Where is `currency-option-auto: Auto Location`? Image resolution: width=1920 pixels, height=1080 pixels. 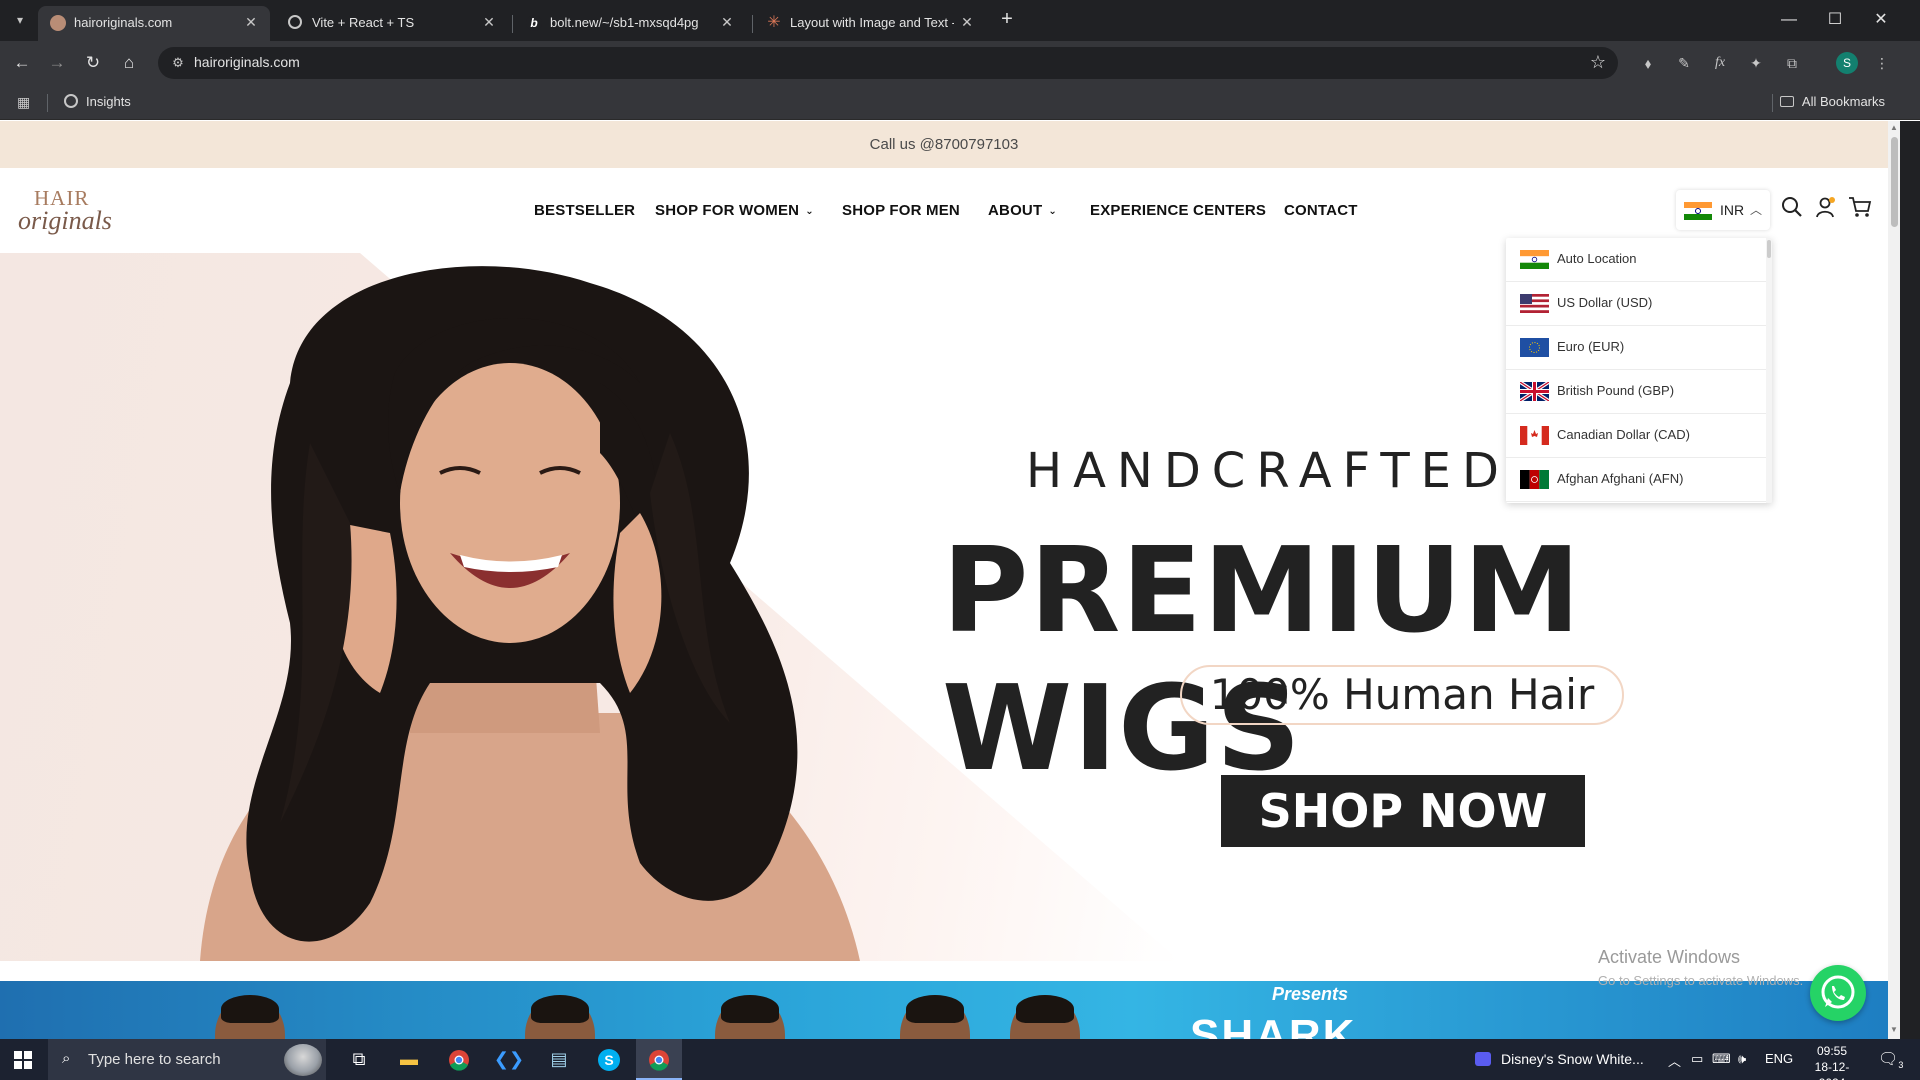 currency-option-auto: Auto Location is located at coordinates (1636, 260).